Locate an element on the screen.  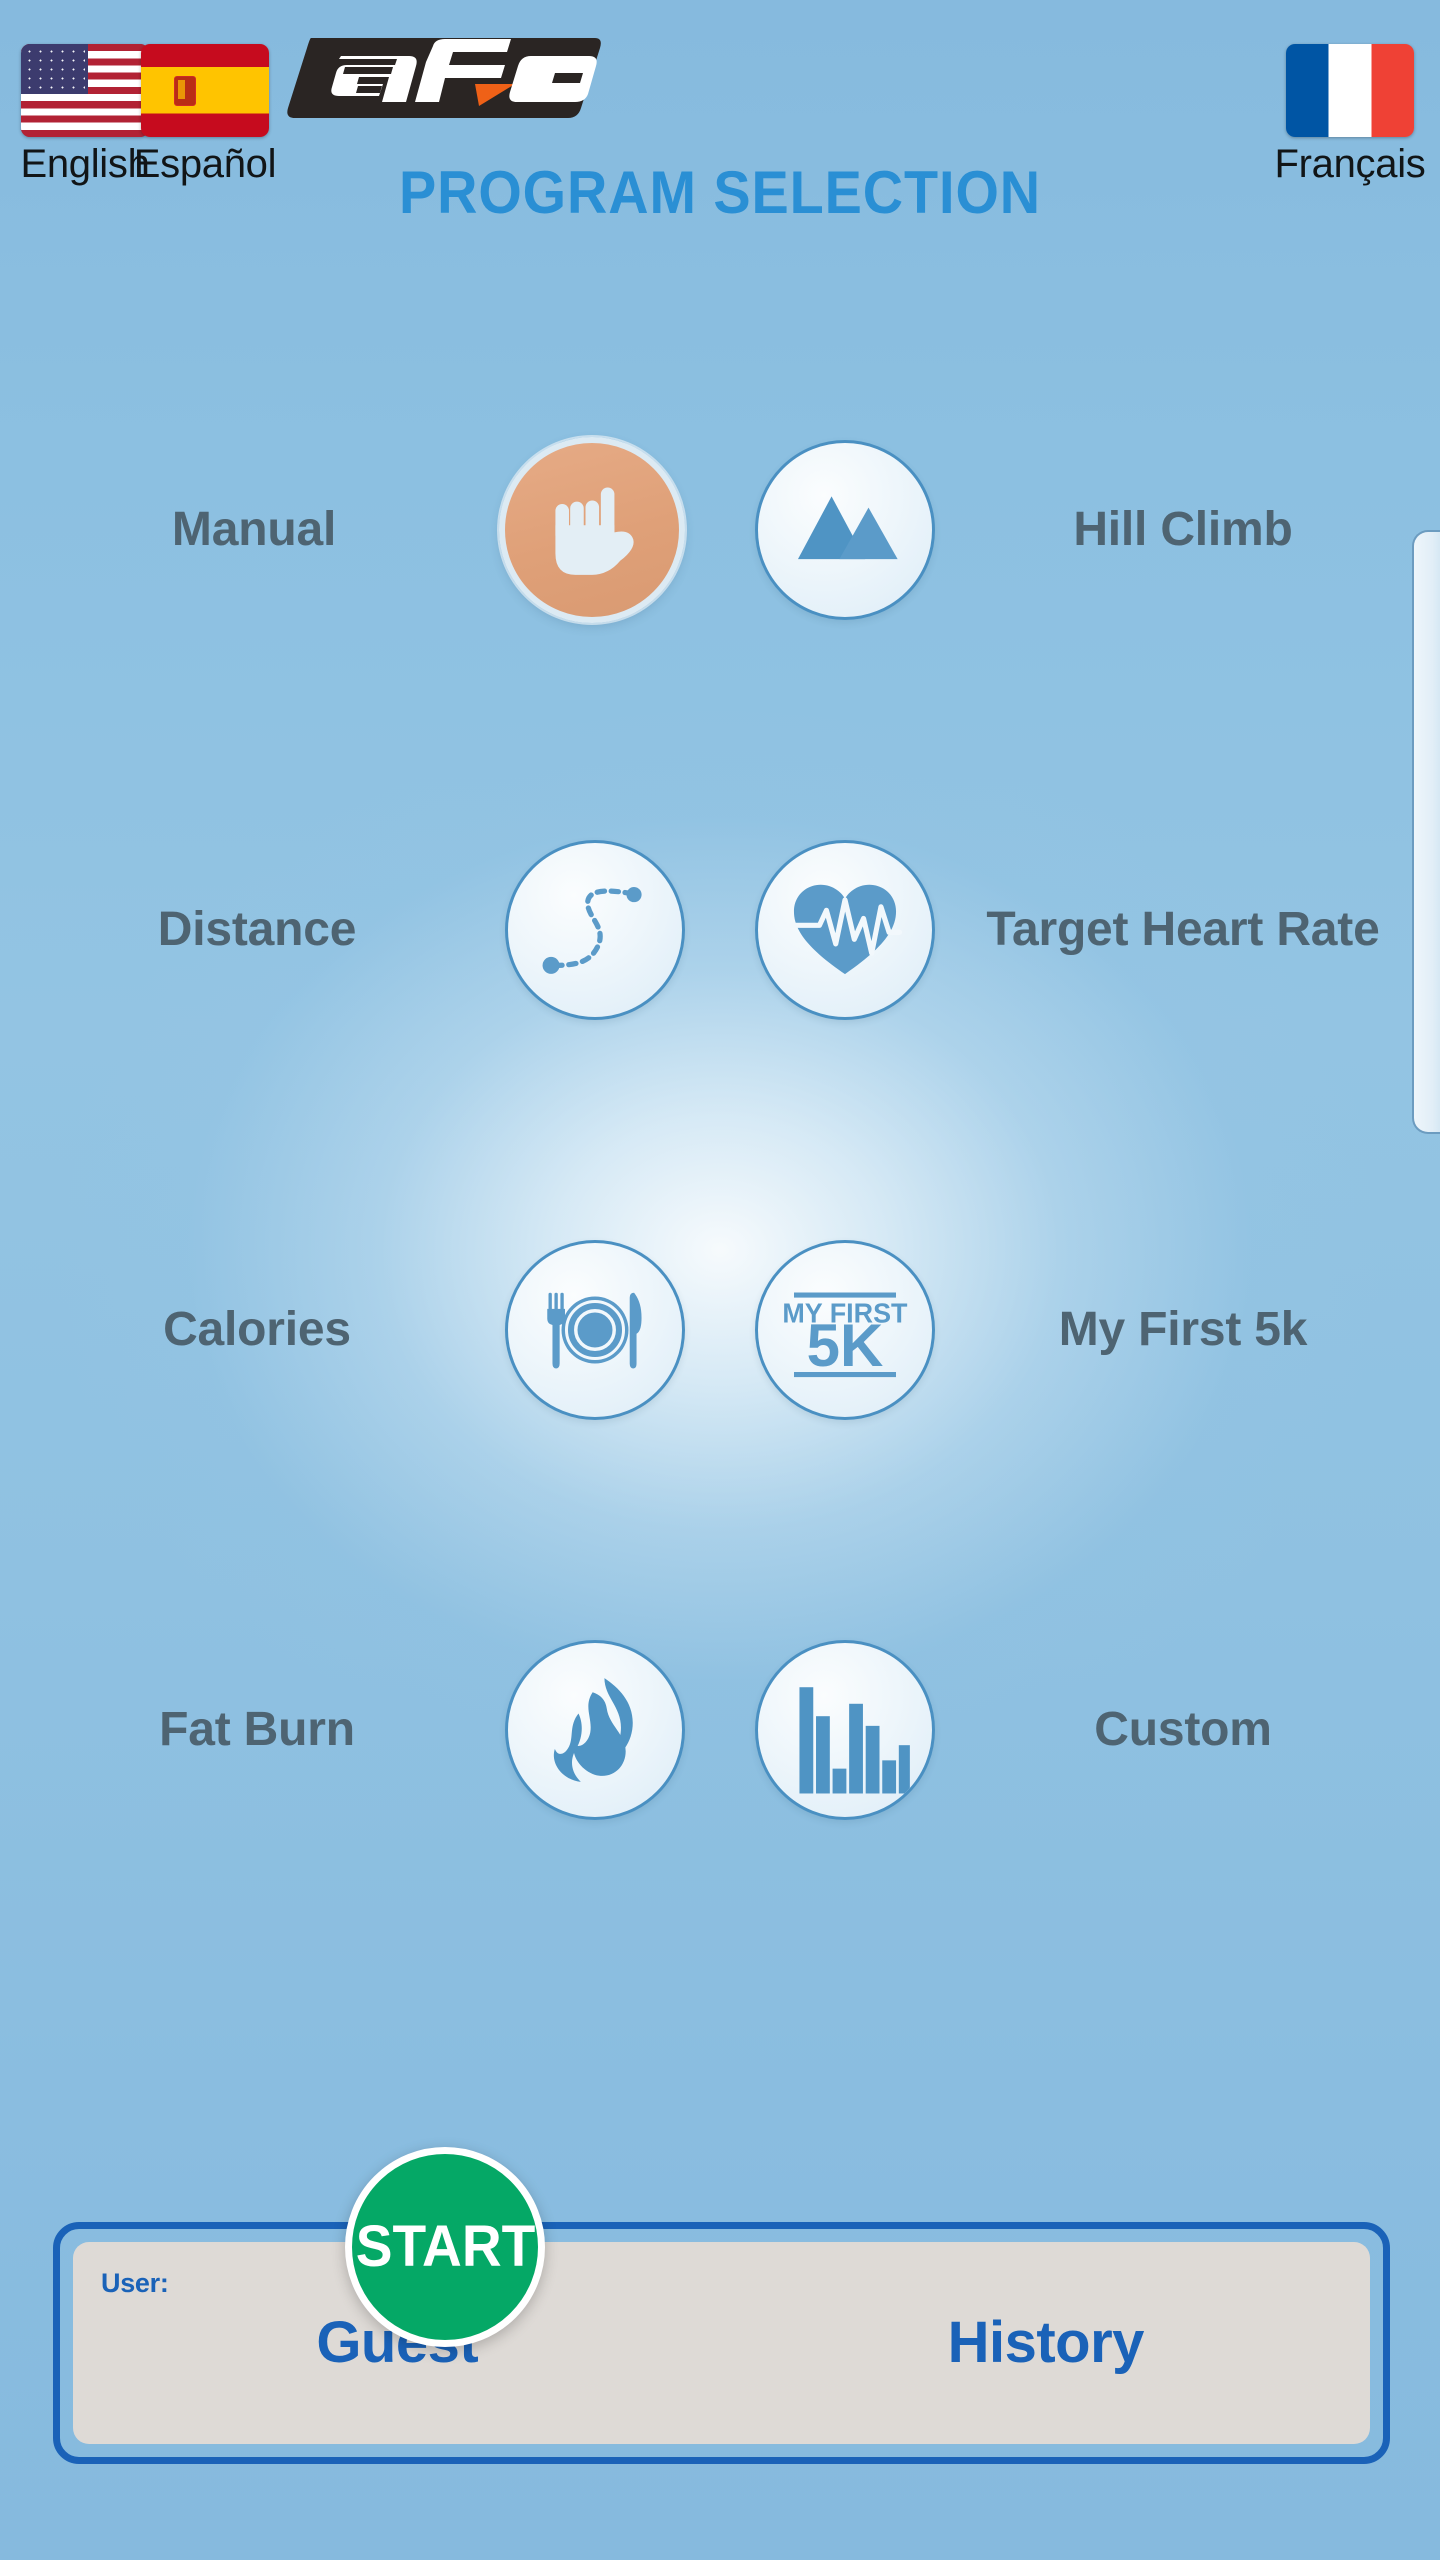
start-button-label: START is located at coordinates (445, 2246).